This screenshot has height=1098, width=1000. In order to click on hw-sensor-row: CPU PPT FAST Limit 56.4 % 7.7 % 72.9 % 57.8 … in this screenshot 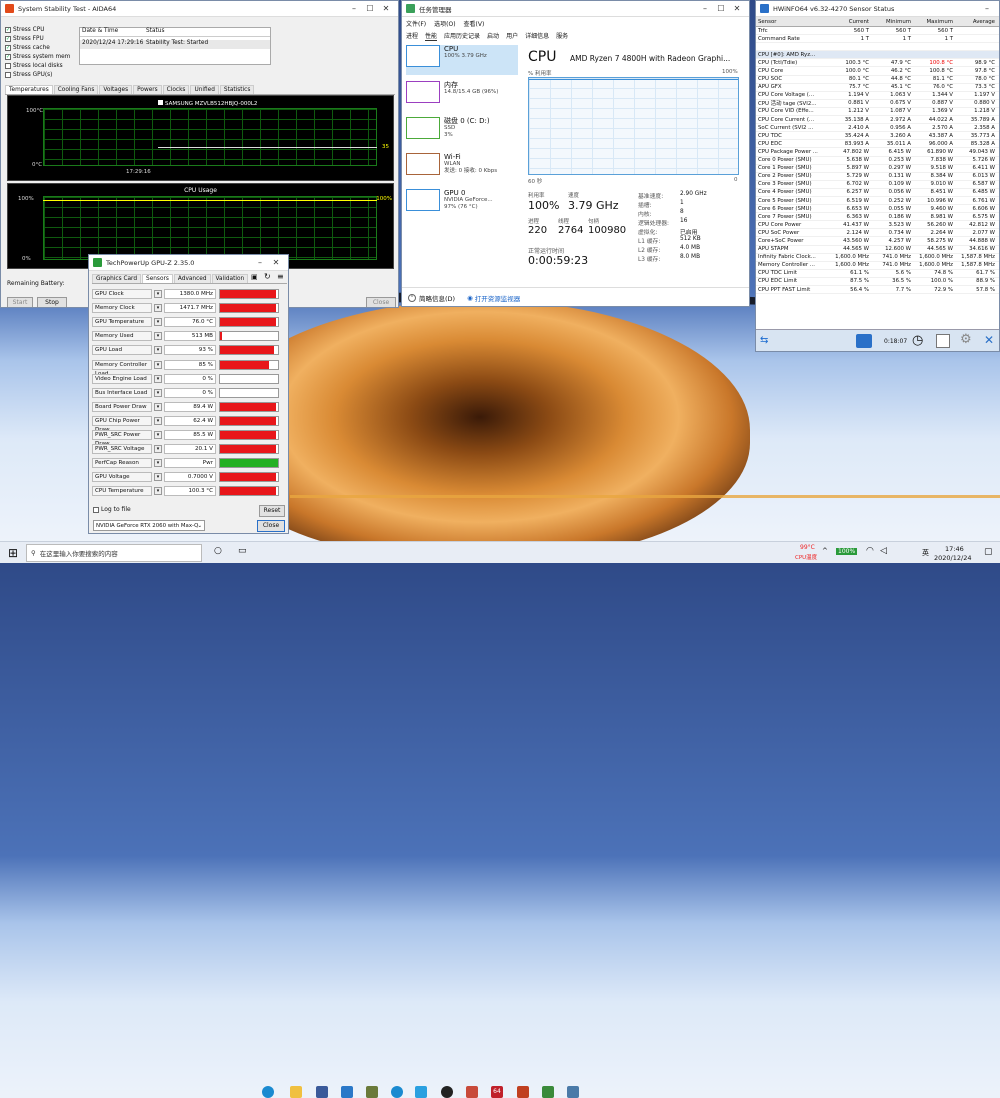, I will do `click(877, 290)`.